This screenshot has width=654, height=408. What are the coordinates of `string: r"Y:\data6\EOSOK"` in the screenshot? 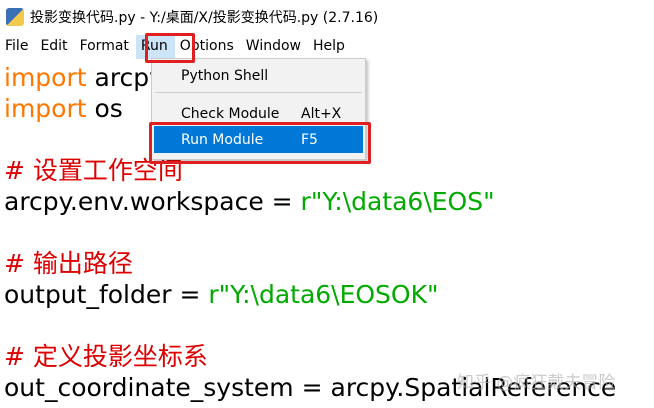 It's located at (323, 294).